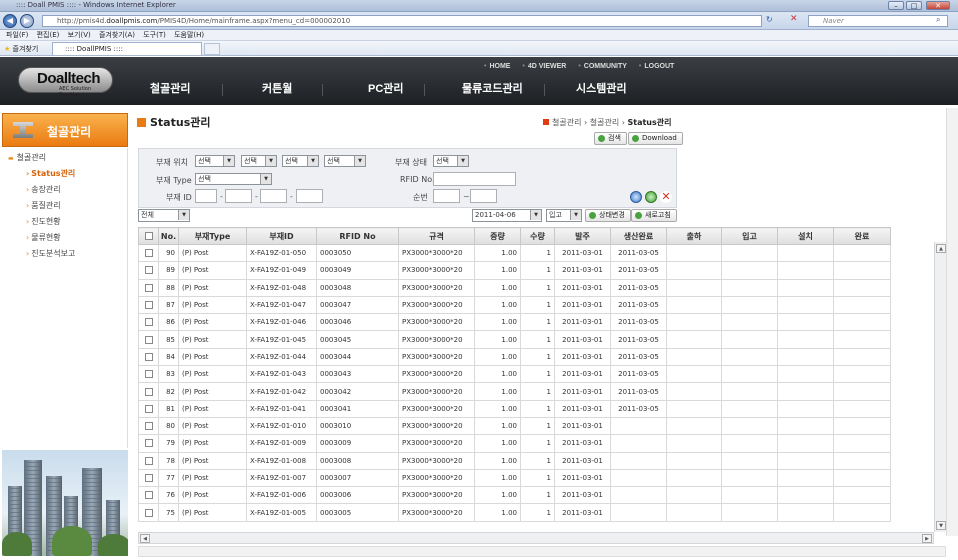  What do you see at coordinates (941, 248) in the screenshot?
I see `scroll-up-icon: ▲` at bounding box center [941, 248].